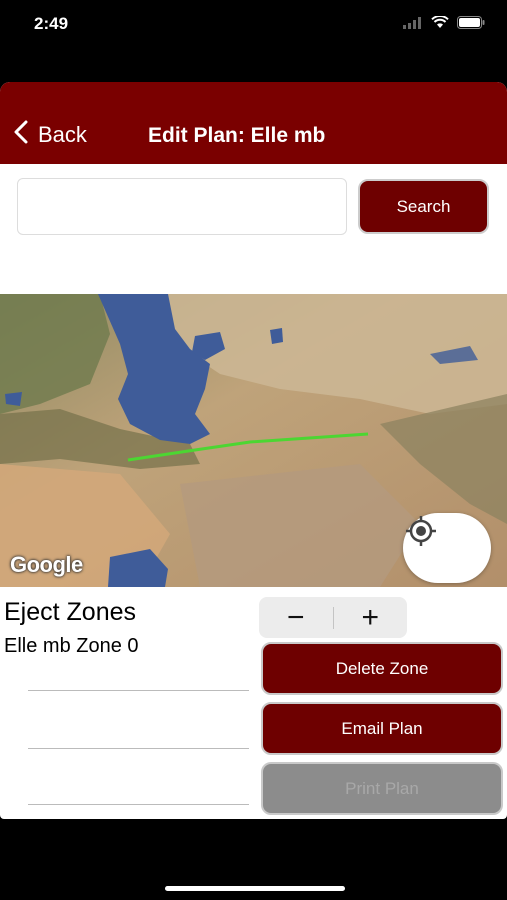  Describe the element at coordinates (237, 135) in the screenshot. I see `page-title: Edit Plan: Elle mb` at that location.